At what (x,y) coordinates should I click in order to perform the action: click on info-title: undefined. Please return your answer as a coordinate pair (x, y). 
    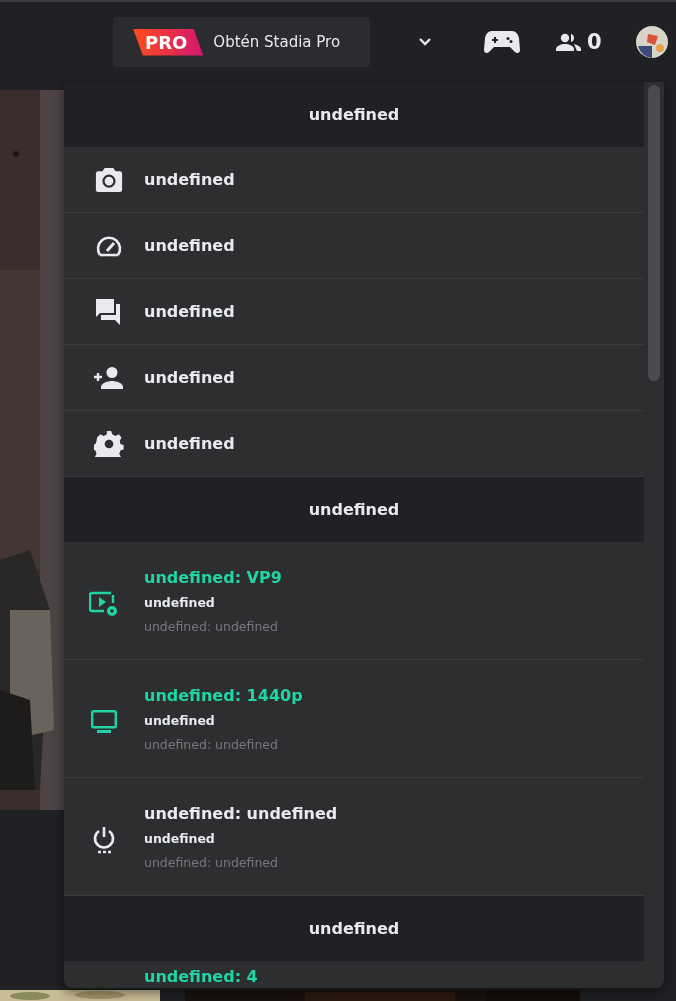
    Looking at the image, I should click on (241, 813).